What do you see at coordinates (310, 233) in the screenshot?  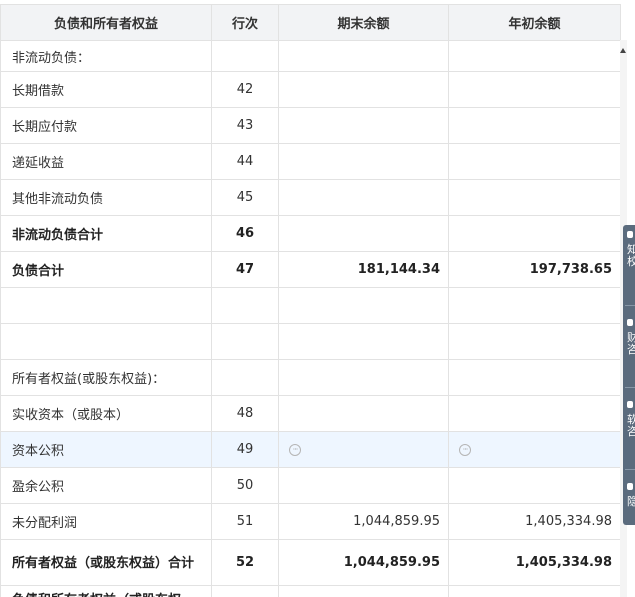 I see `table-row-noncurrent-liabilities-total: 非流动负债合计 46` at bounding box center [310, 233].